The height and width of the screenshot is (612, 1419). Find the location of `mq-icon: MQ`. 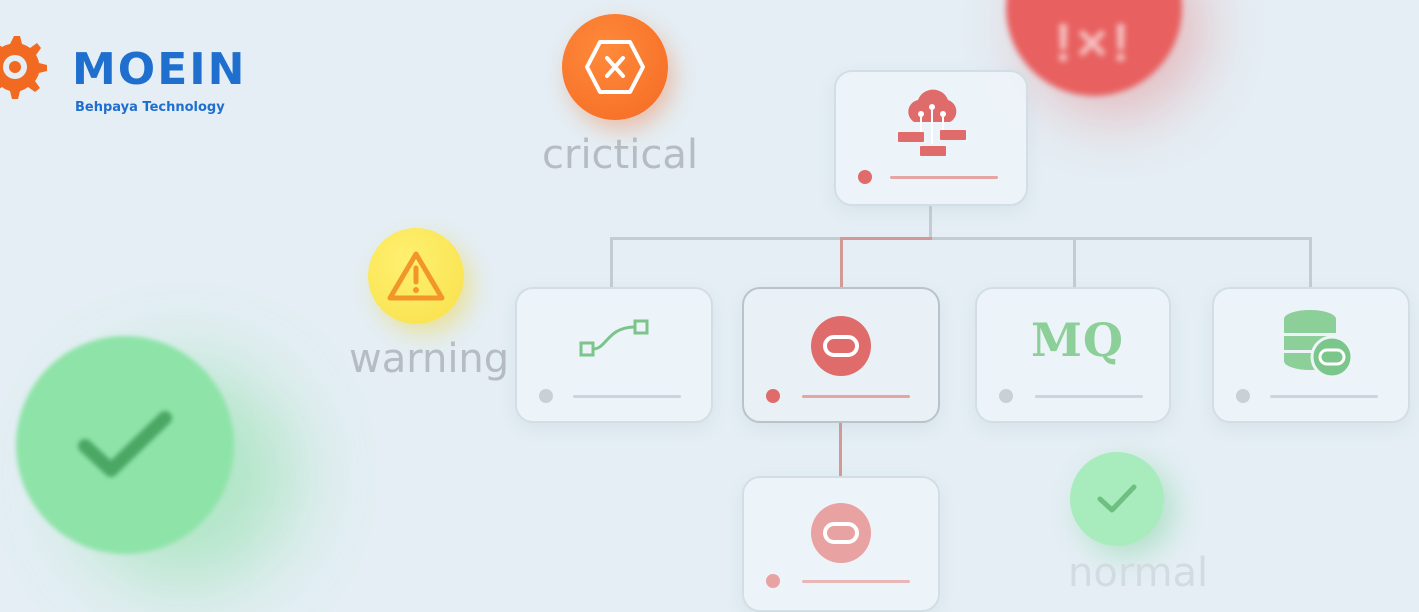

mq-icon: MQ is located at coordinates (1077, 340).